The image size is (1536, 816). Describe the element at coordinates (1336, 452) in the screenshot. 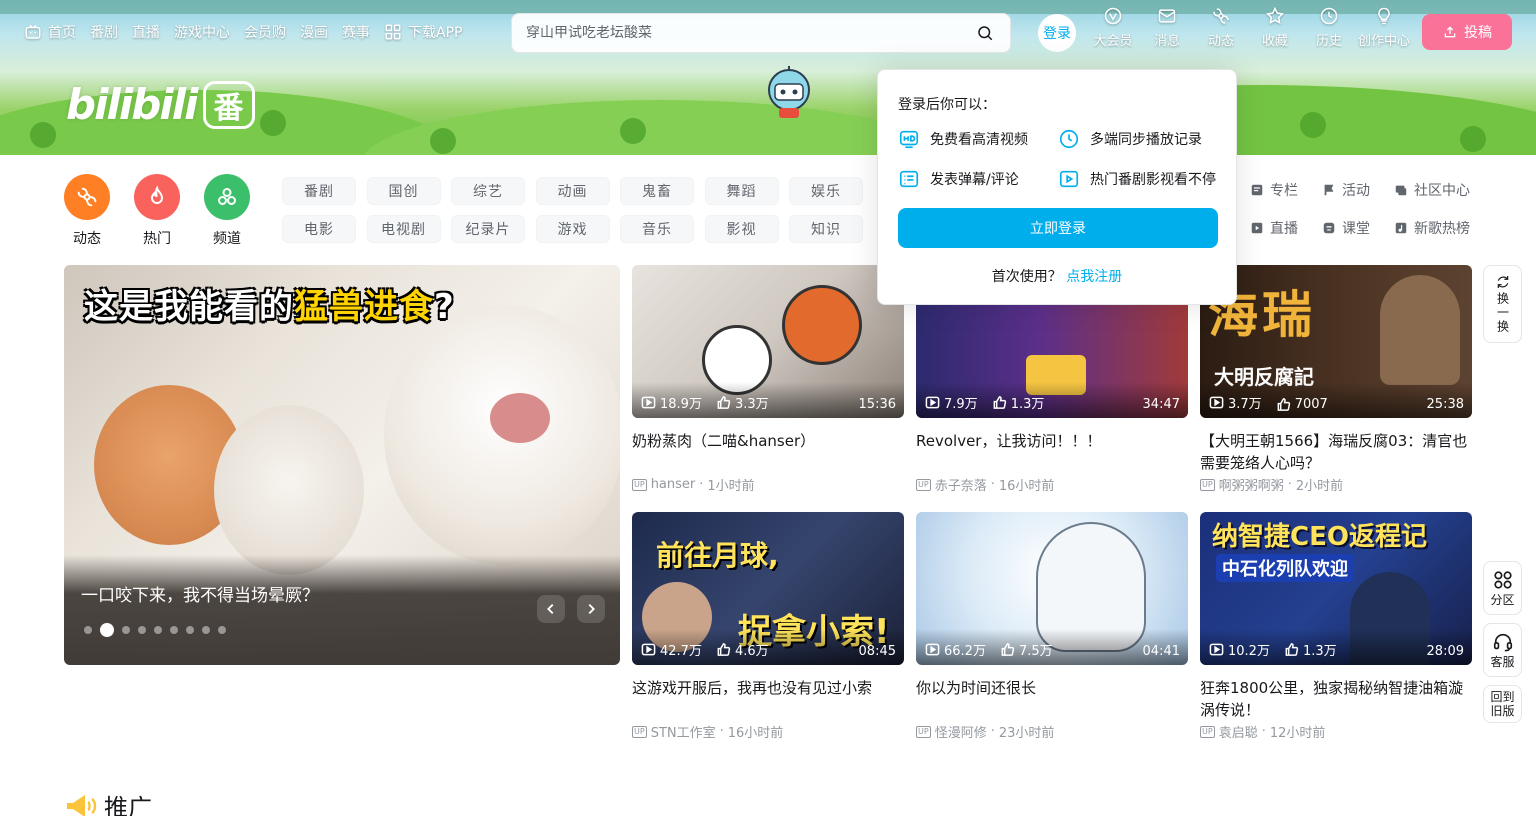

I see `video-title: 【大明王朝1566】海瑞反腐03：清官也需要笼络人心吗？` at that location.